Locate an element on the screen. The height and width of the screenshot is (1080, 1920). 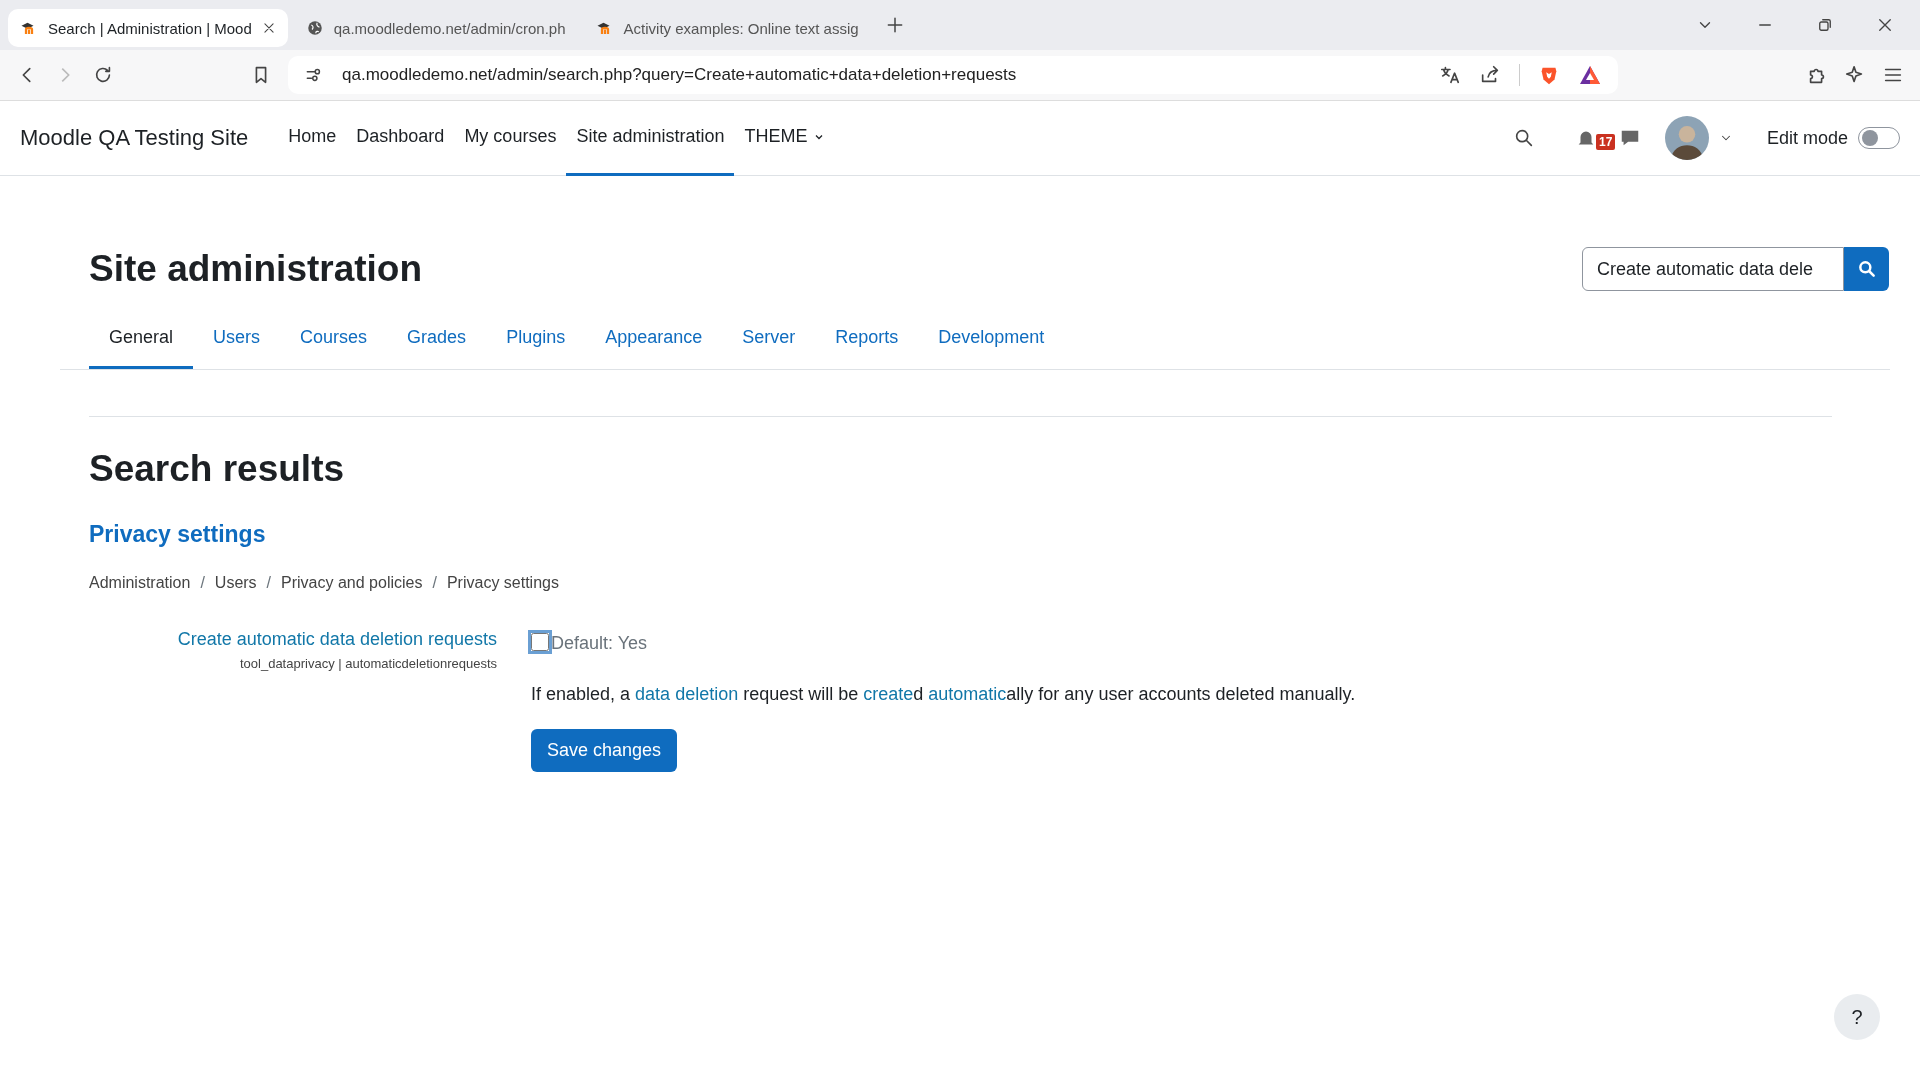
save-button: Save changes is located at coordinates (604, 750).